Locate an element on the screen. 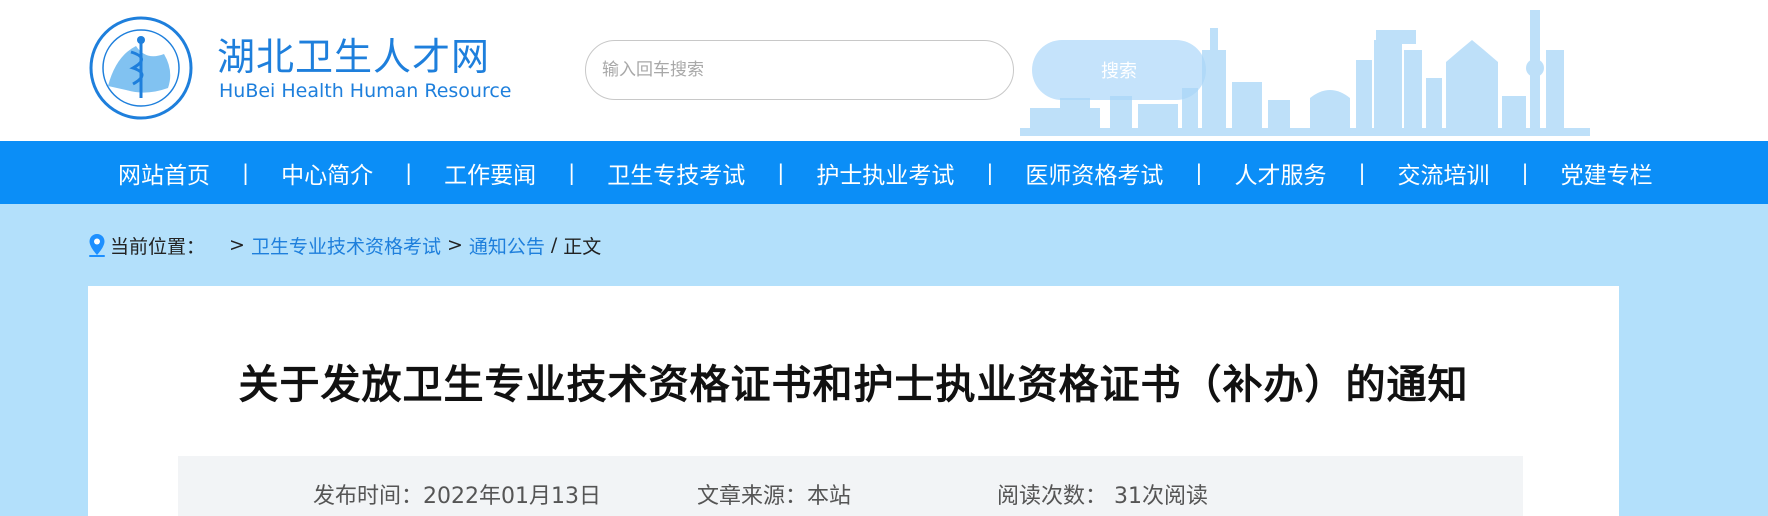 The image size is (1768, 516). breadcrumb: 当前位置： > 卫生专业技术资格考试 > 通知公告 / 正文 is located at coordinates (344, 245).